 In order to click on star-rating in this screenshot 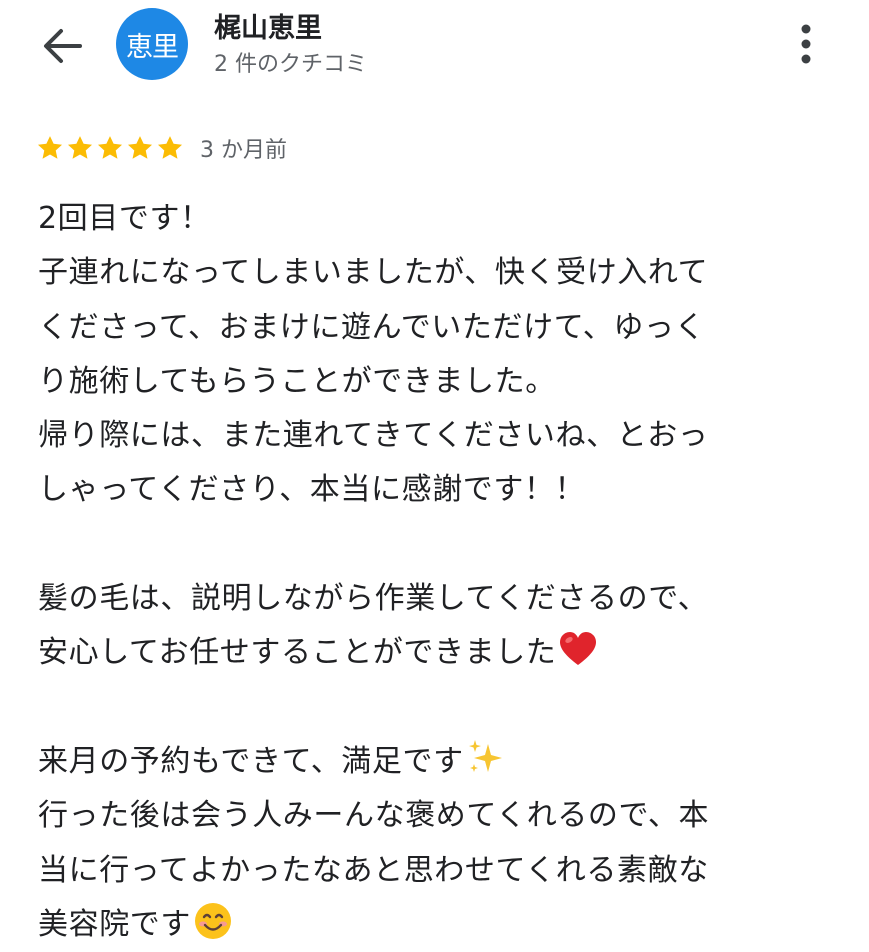, I will do `click(110, 148)`.